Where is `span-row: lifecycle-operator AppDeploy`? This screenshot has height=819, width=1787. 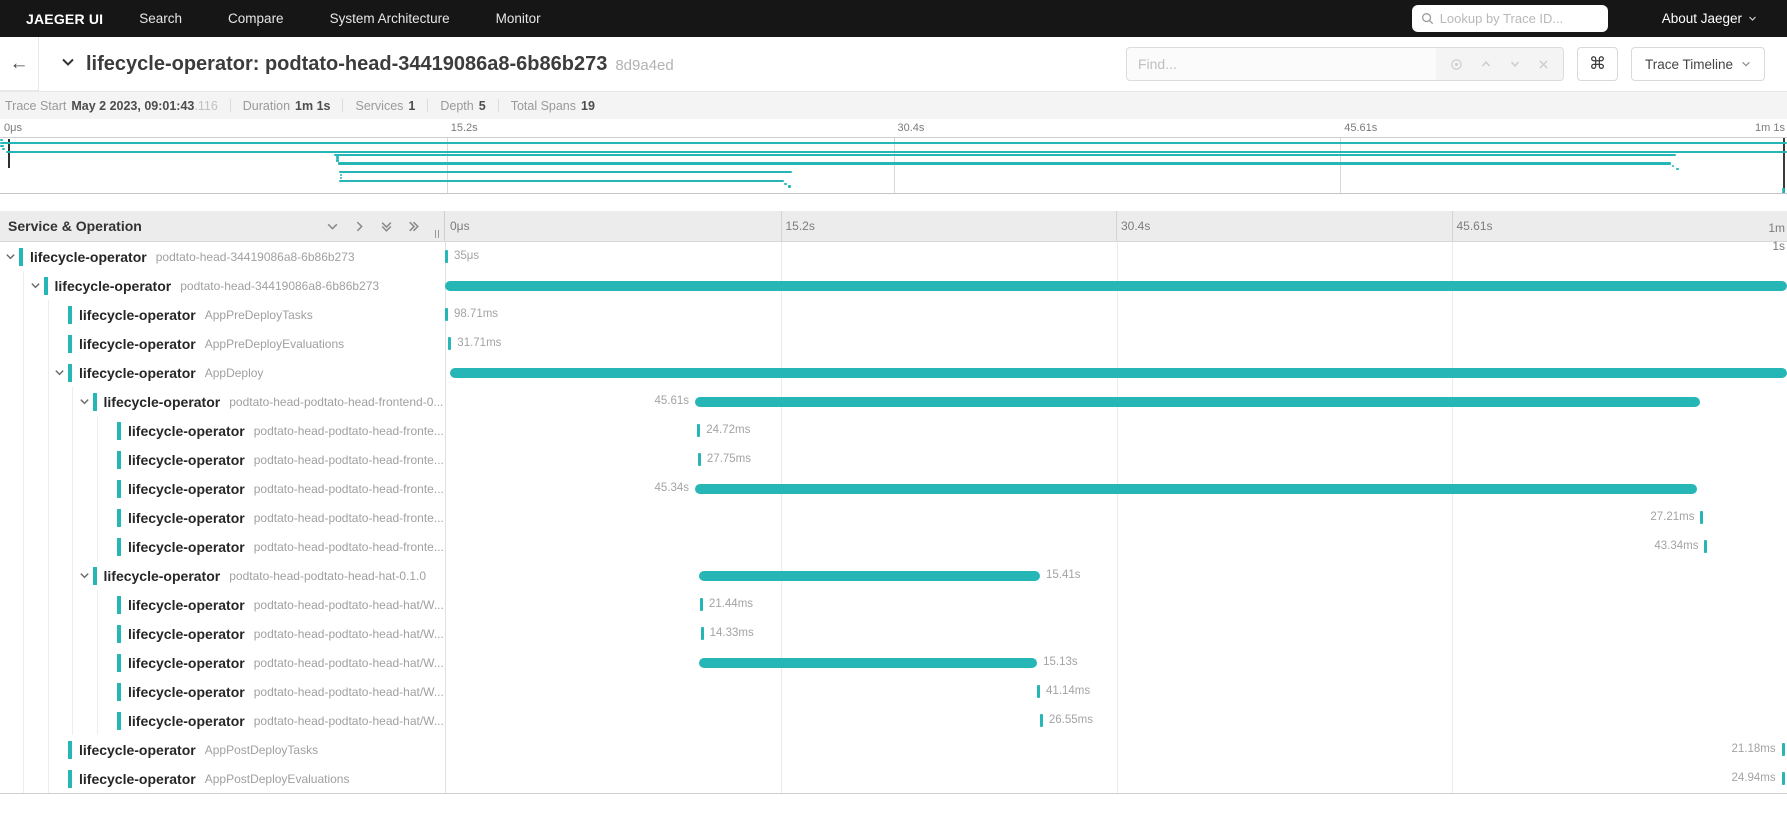 span-row: lifecycle-operator AppDeploy is located at coordinates (893, 372).